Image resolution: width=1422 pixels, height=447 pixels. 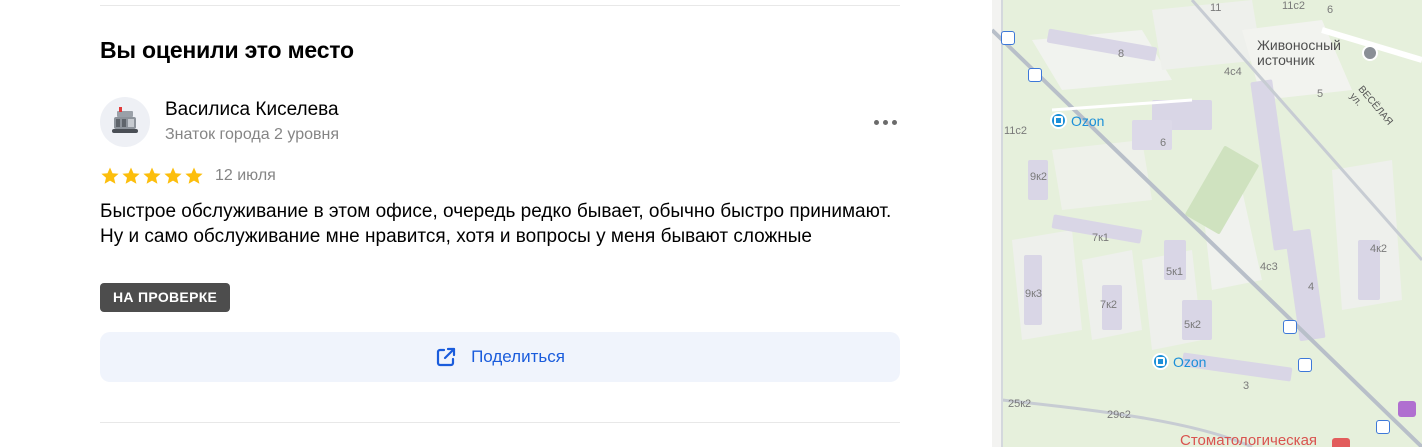 I want to click on map-building-label: 5к2, so click(x=1193, y=325).